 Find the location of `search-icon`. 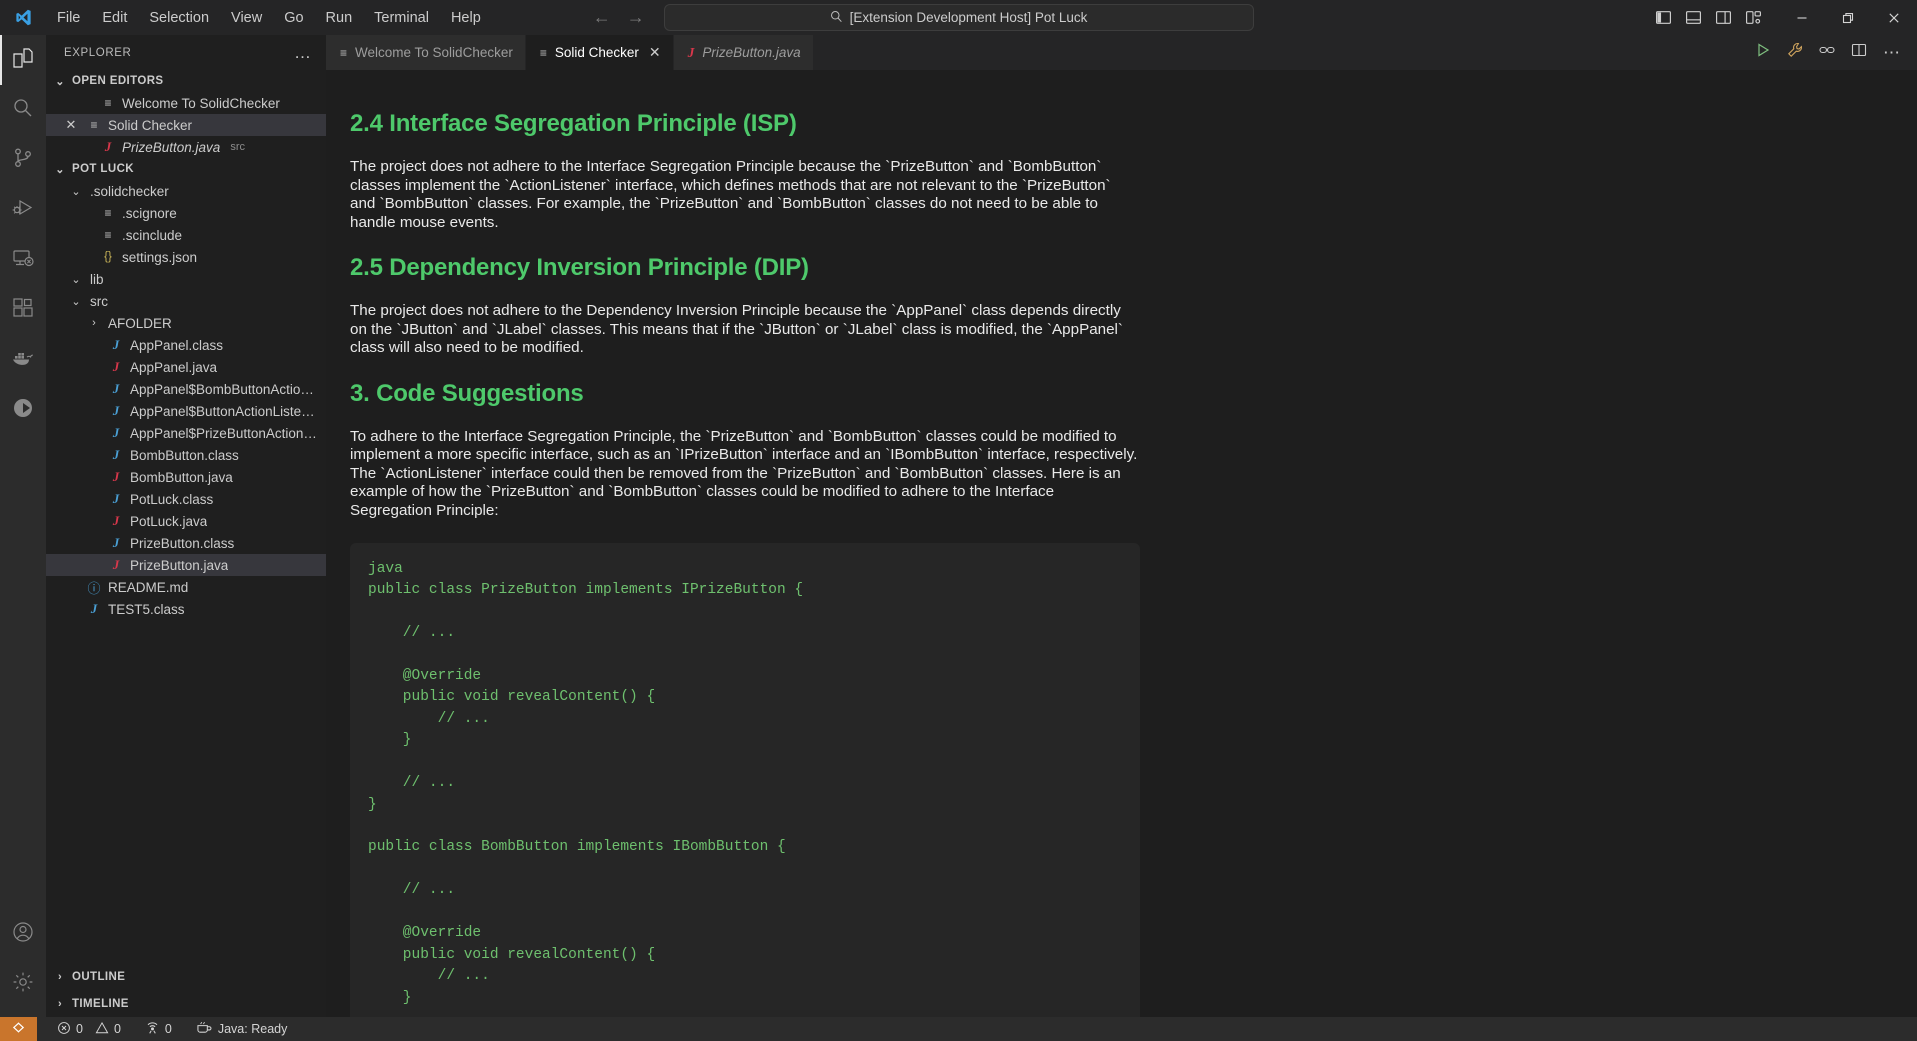

search-icon is located at coordinates (23, 110).